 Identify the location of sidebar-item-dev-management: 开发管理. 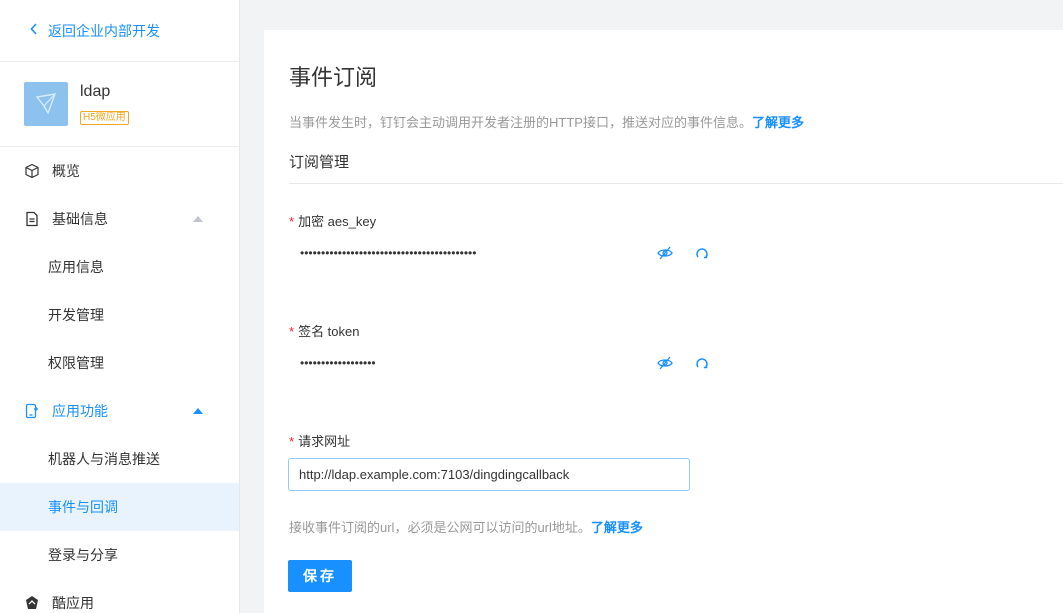
(119, 315).